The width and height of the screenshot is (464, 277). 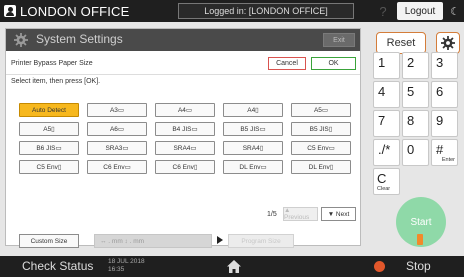 I want to click on size-button: C6 Env▯, so click(x=185, y=167).